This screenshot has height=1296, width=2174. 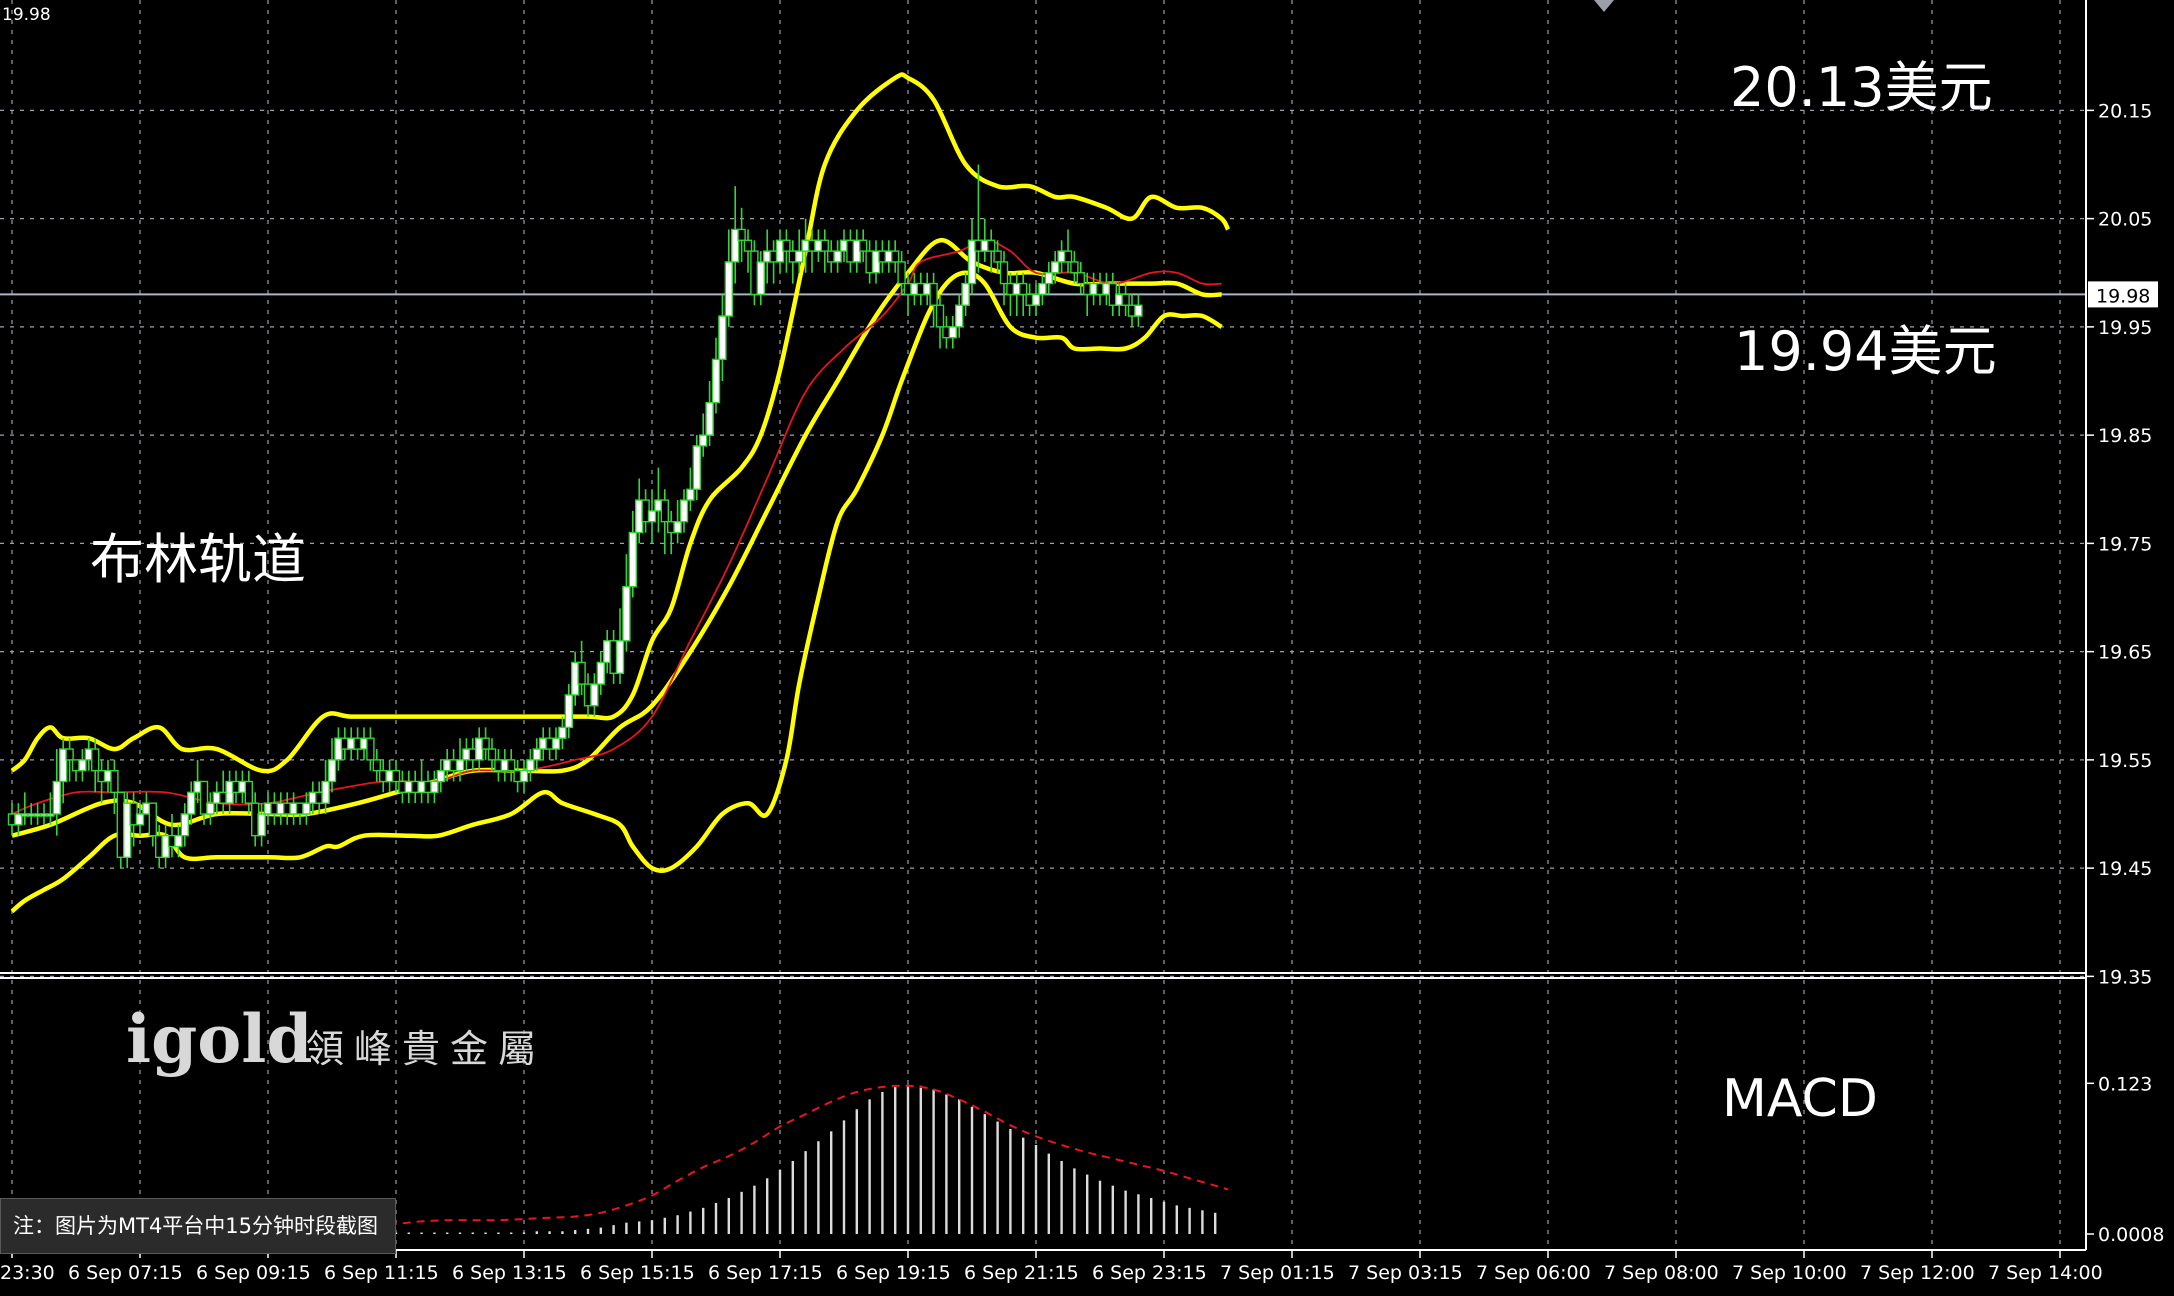 What do you see at coordinates (1149, 1273) in the screenshot?
I see `x-tick-label: 6 Sep 23:15` at bounding box center [1149, 1273].